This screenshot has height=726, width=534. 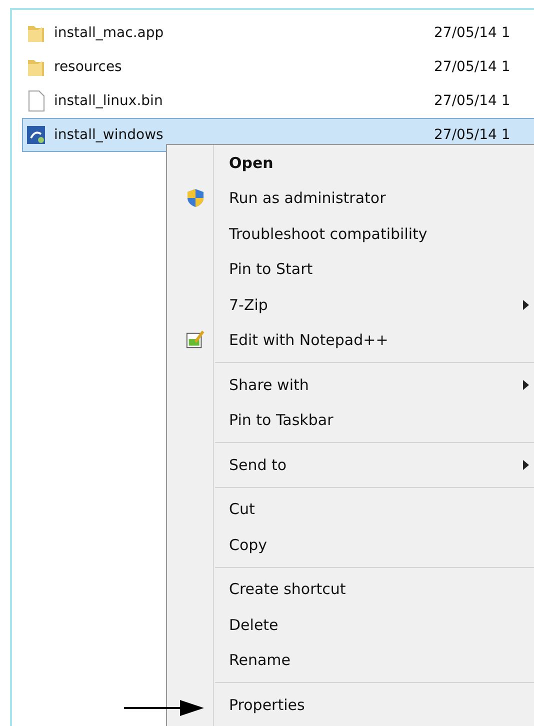 I want to click on installer-icon, so click(x=36, y=135).